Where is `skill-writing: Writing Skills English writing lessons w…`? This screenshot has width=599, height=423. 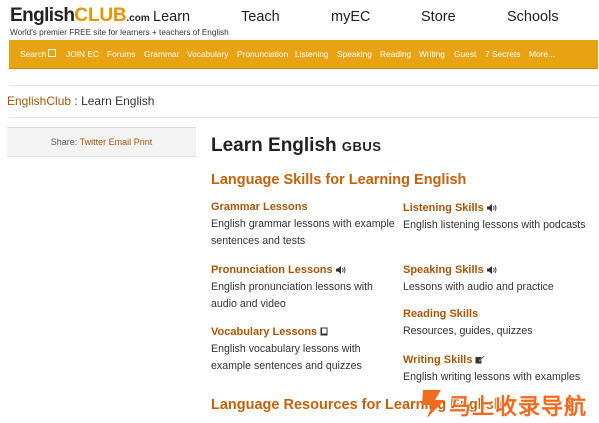
skill-writing: Writing Skills English writing lessons w… is located at coordinates (498, 369).